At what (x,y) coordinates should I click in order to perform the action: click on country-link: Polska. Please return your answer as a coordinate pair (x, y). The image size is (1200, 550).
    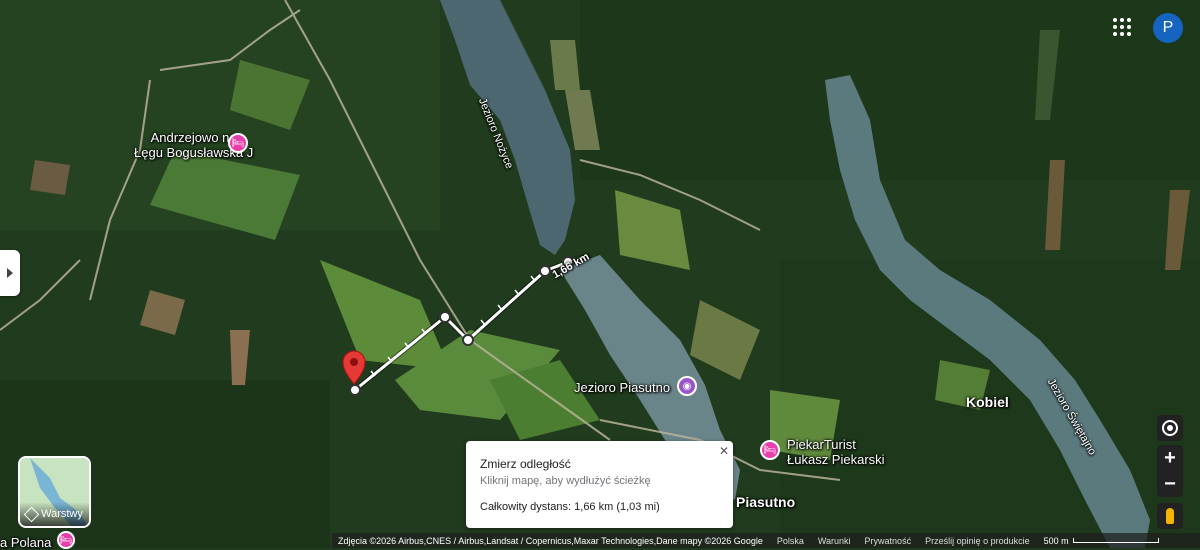
    Looking at the image, I should click on (790, 541).